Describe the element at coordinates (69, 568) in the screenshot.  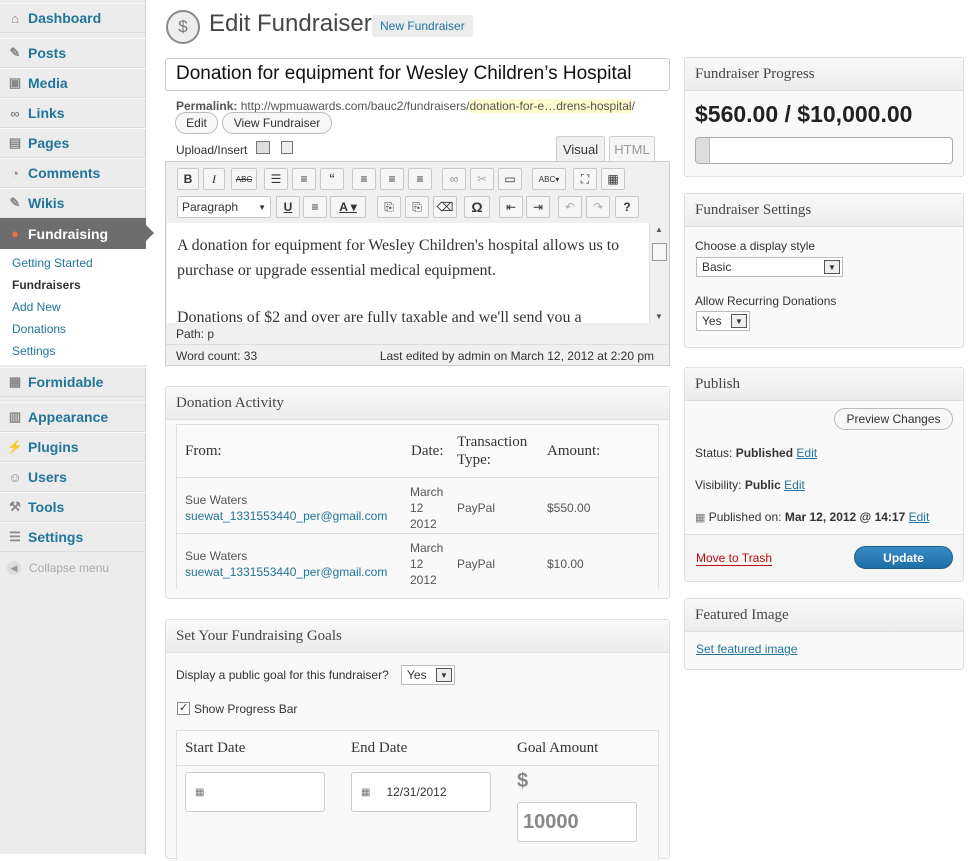
I see `collapse-label: Collapse menu` at that location.